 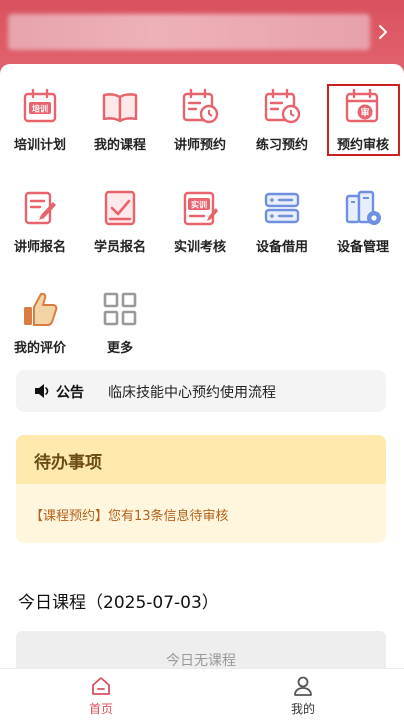 I want to click on bottom-tab-bar: 首页 我的, so click(x=202, y=696).